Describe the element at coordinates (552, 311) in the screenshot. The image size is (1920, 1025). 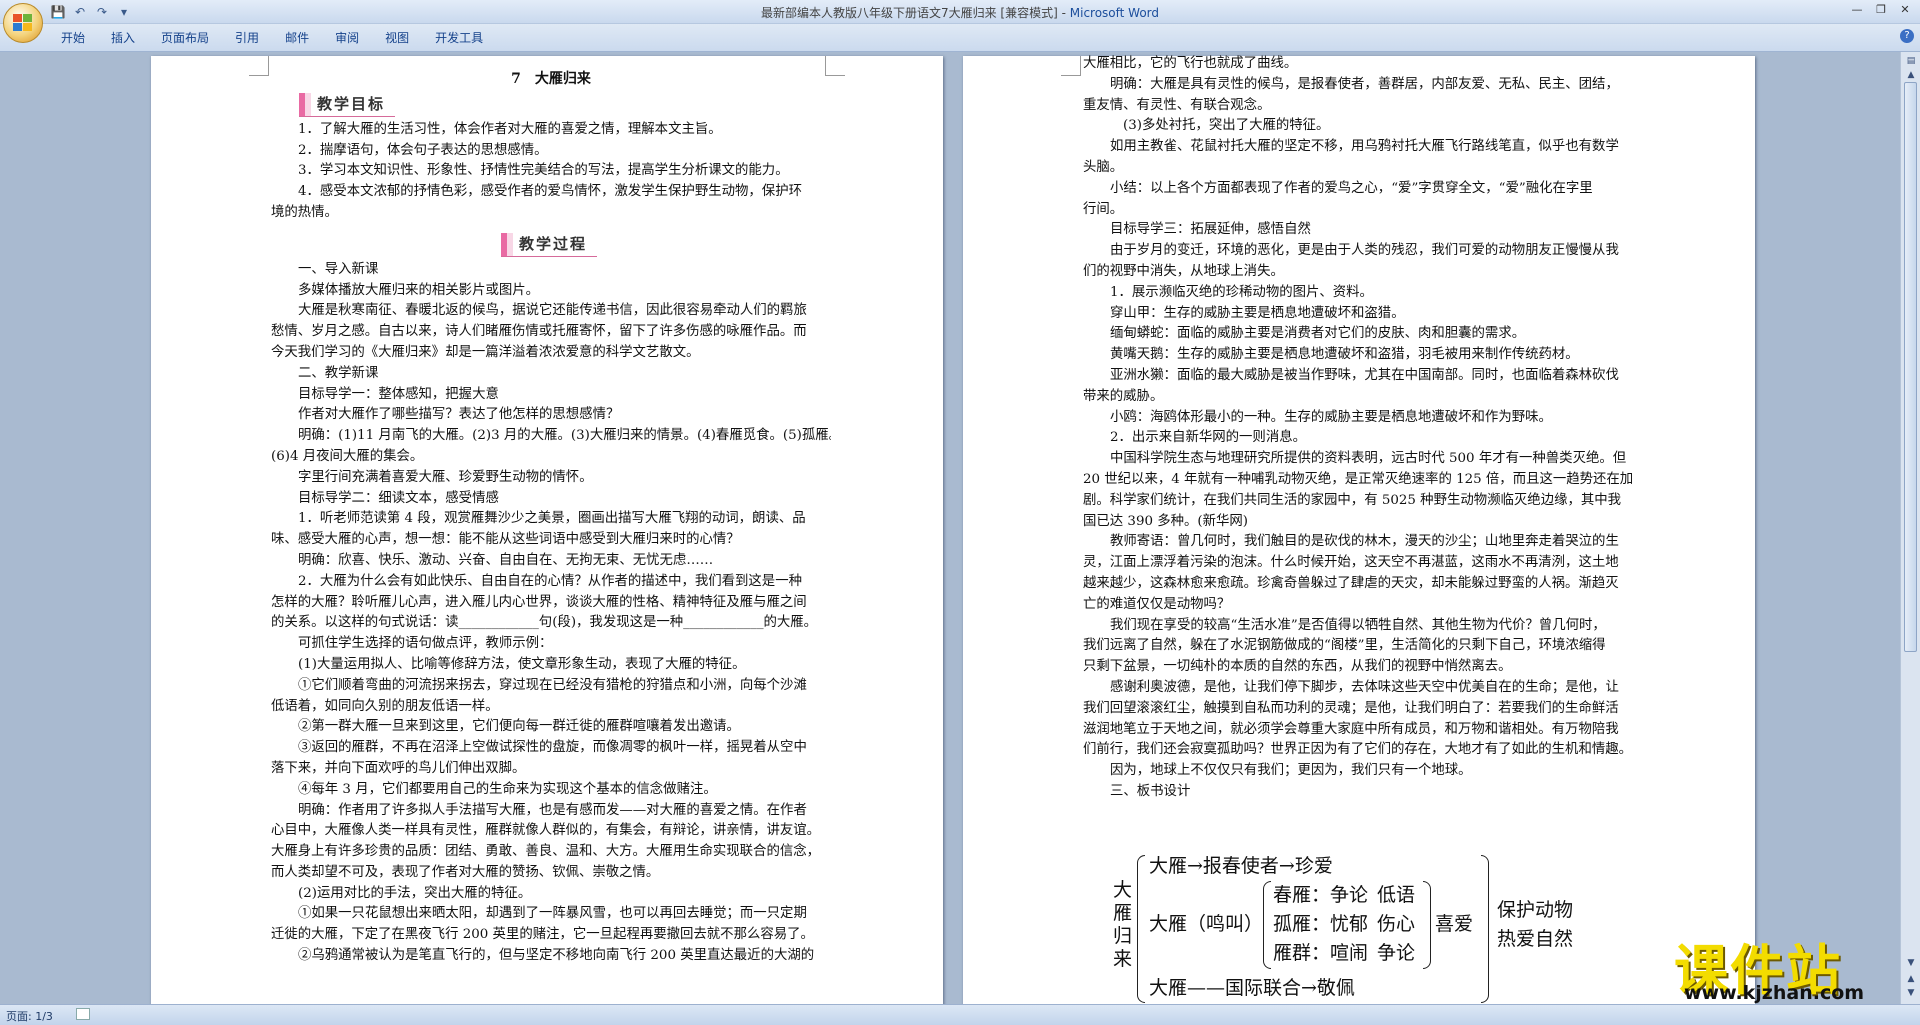
I see `text-line: 大雁是秋寒南征、春暖北返的候鸟，据说它还能传递书信，因此很容易牵动人们的羁旅` at that location.